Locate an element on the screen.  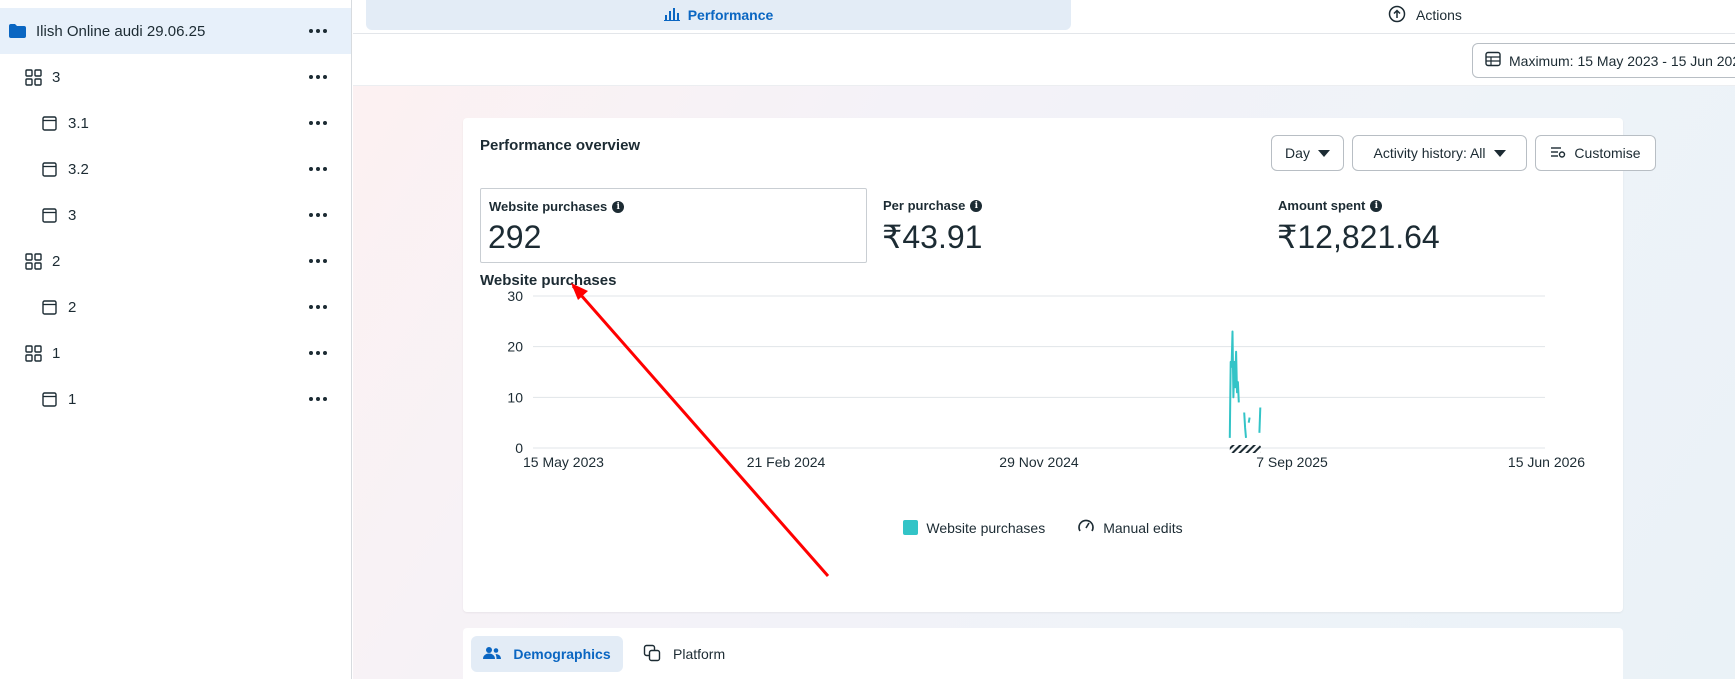
people-icon is located at coordinates (492, 654).